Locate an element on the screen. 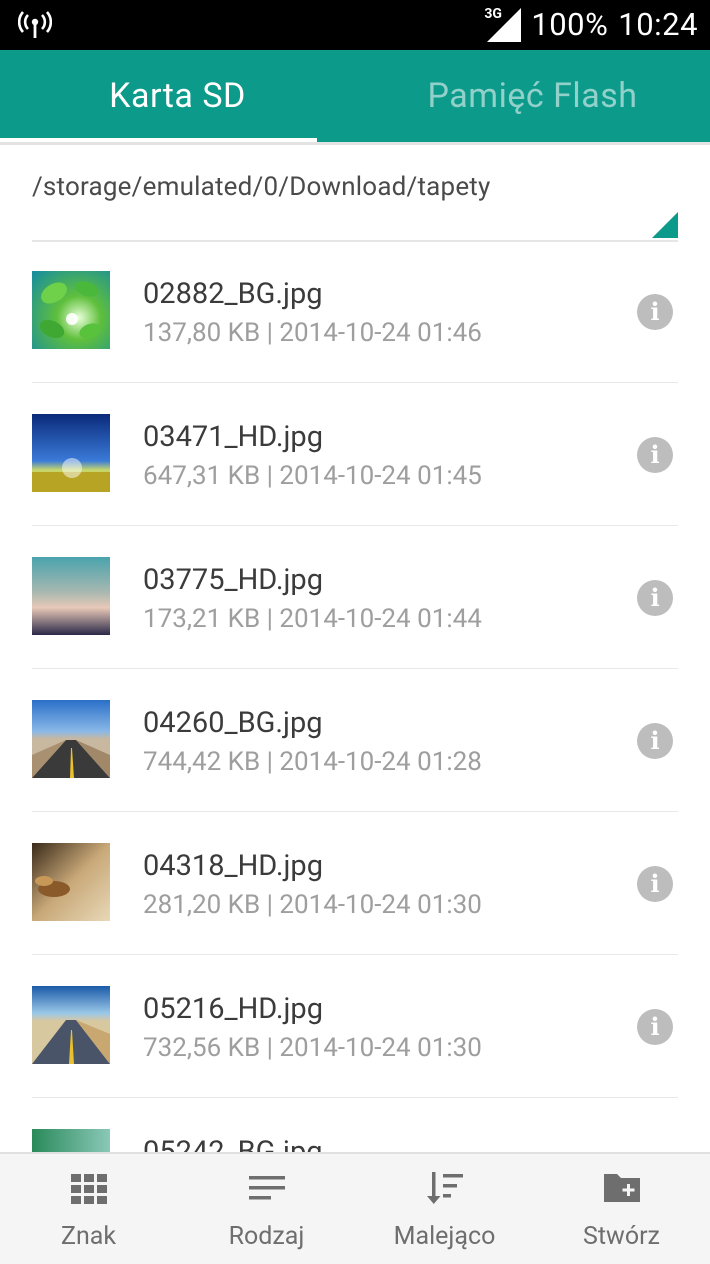 The height and width of the screenshot is (1264, 710). create-folder-button: Stwórz is located at coordinates (621, 1209).